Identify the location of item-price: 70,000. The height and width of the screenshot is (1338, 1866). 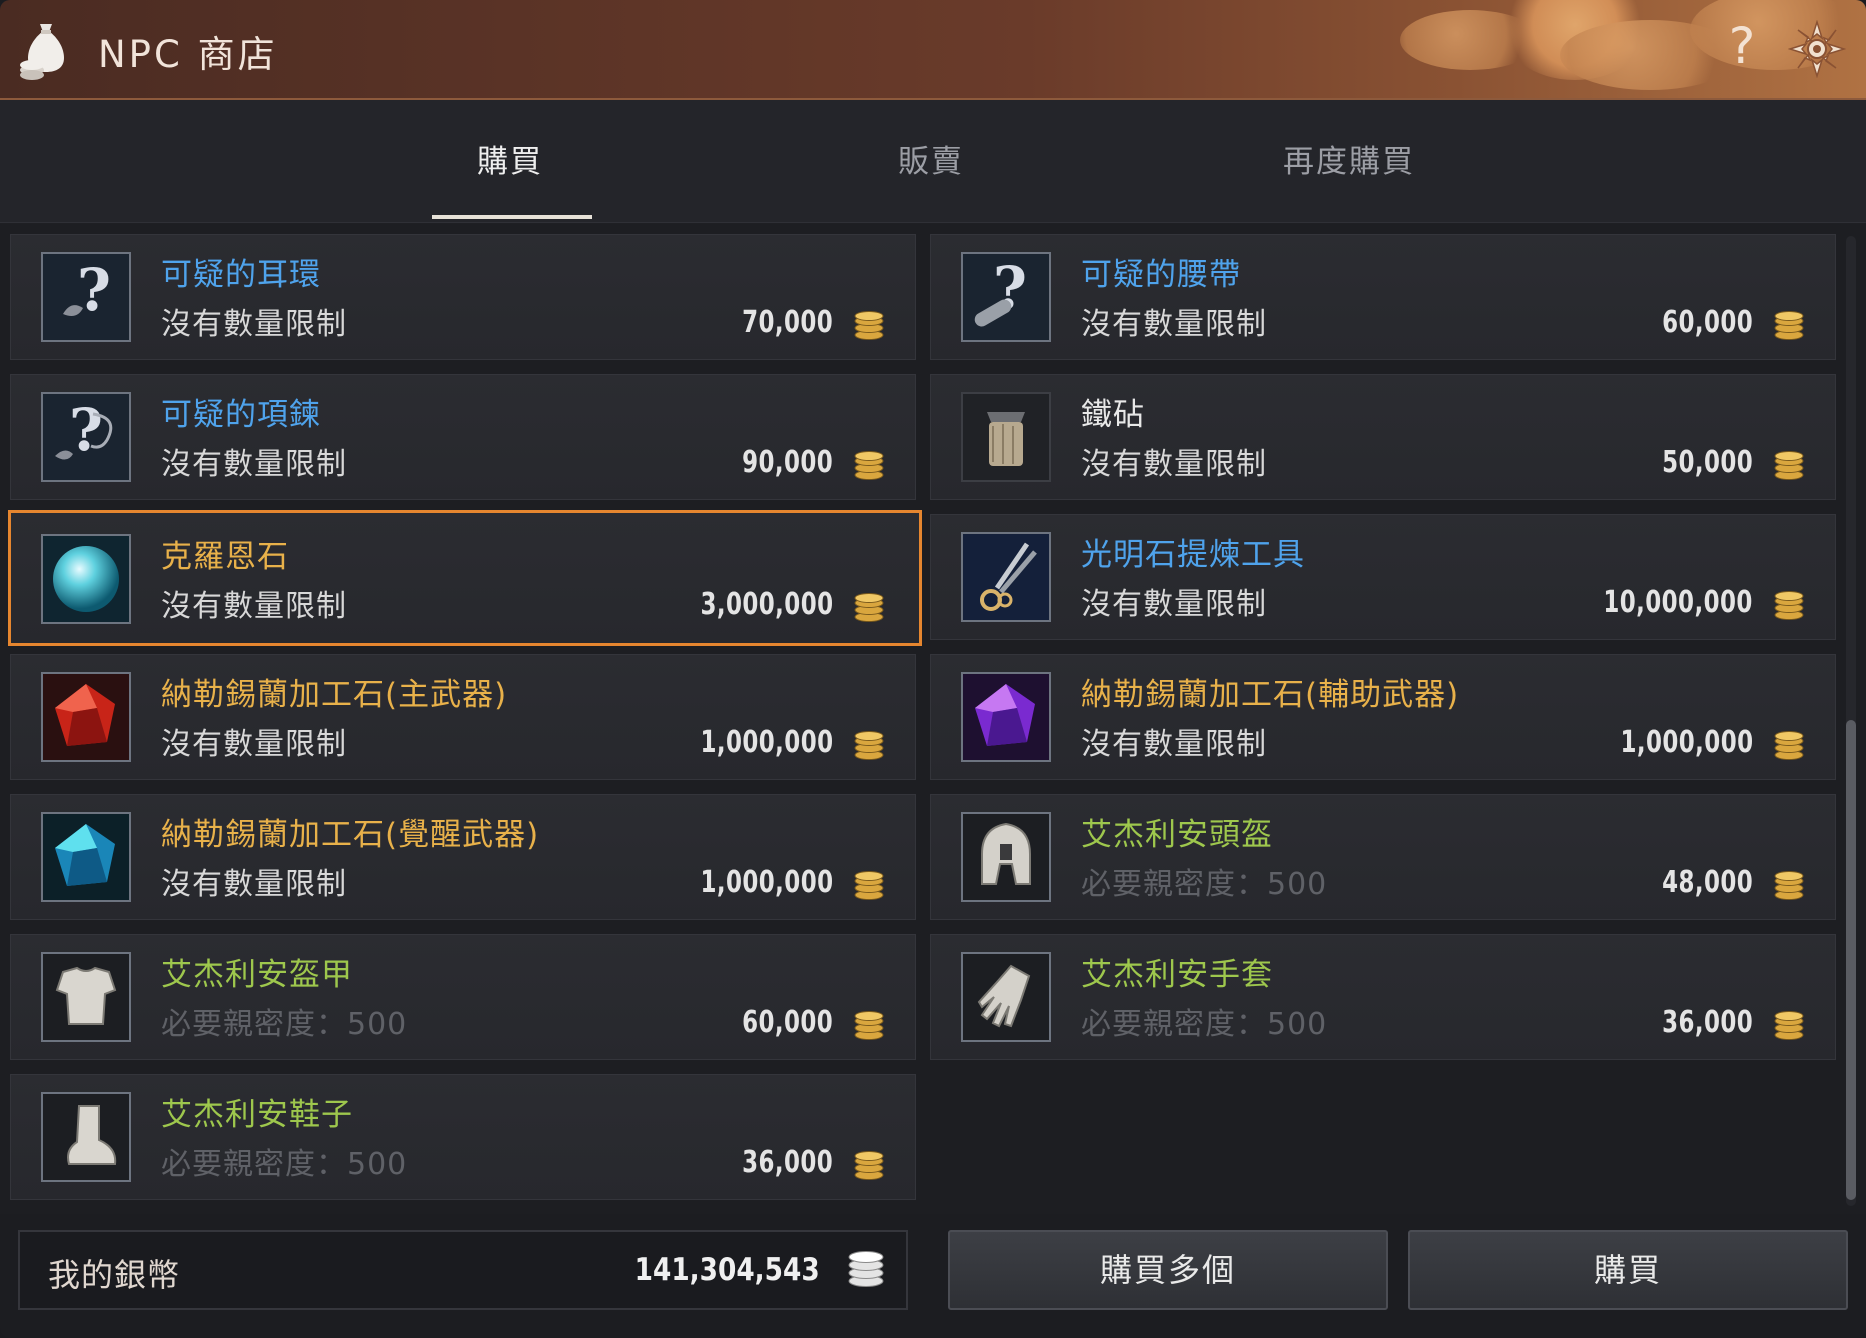
(787, 322).